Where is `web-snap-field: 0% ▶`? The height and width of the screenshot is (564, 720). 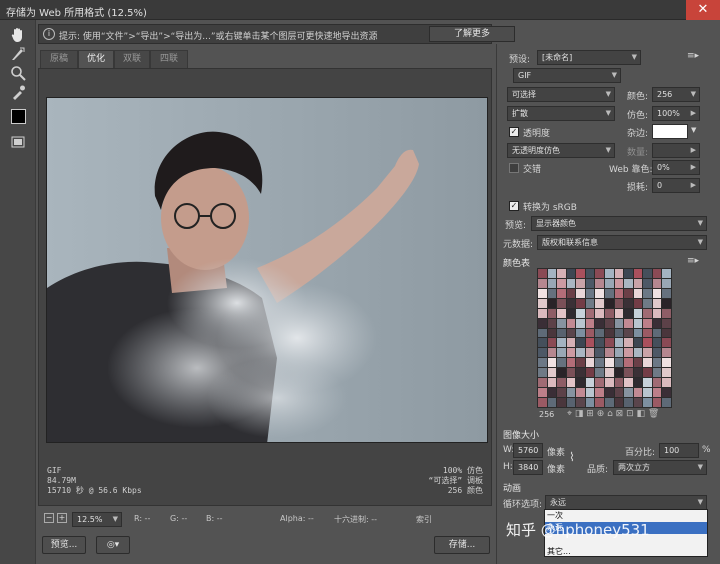 web-snap-field: 0% ▶ is located at coordinates (676, 167).